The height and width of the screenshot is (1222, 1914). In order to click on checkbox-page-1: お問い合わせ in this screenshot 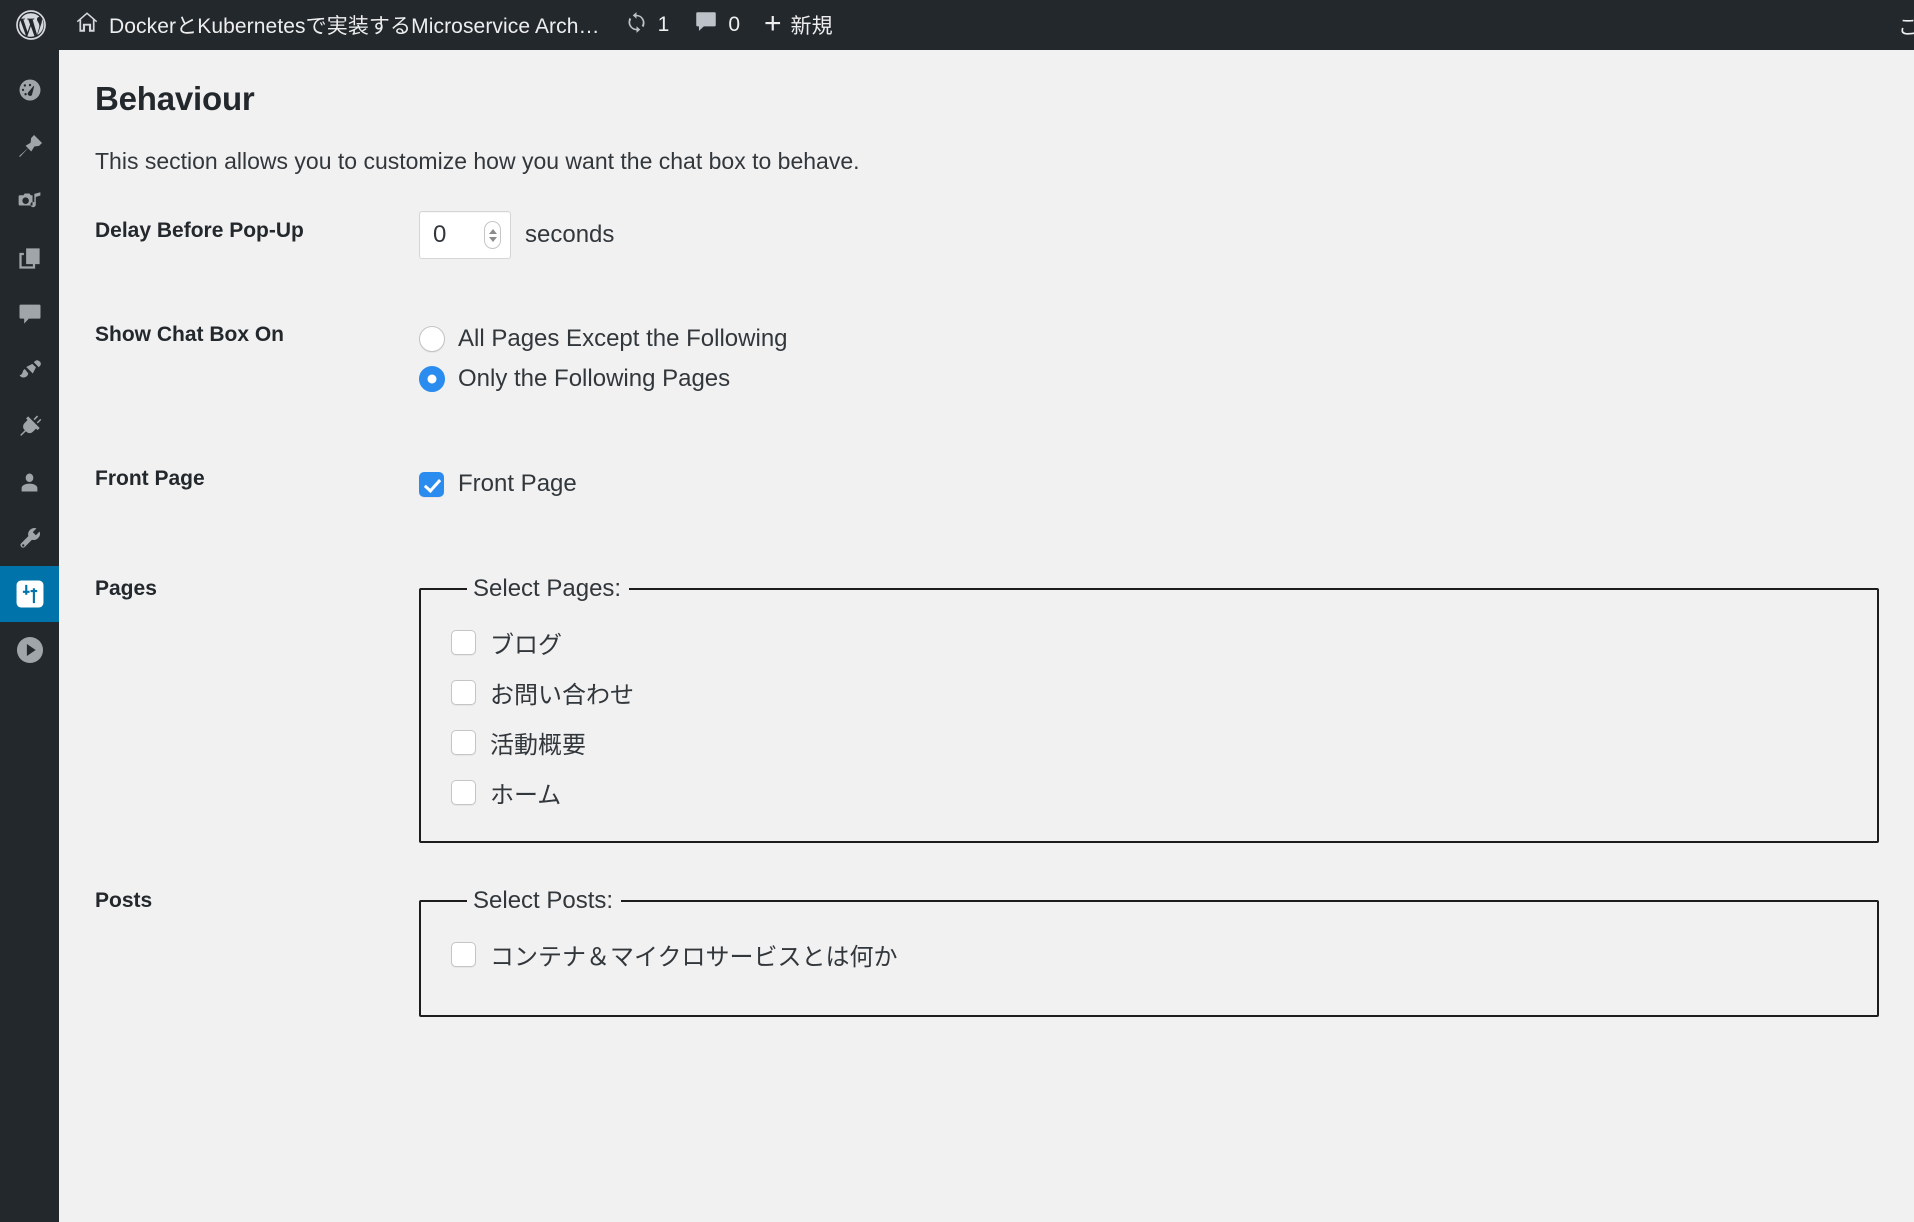, I will do `click(1164, 692)`.